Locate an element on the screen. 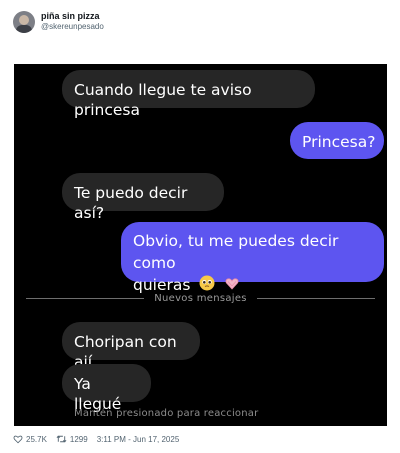 This screenshot has height=453, width=400. tweet-footer: 25.7K 1299 3:11 PM - Jun 17, 2025 is located at coordinates (100, 439).